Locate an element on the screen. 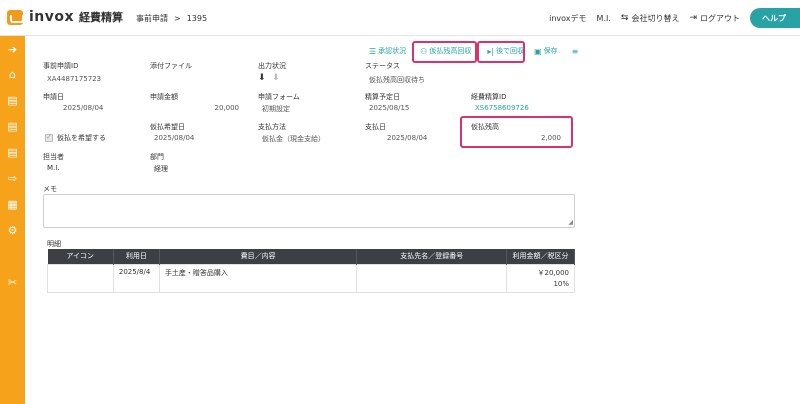 The image size is (800, 404). status-label: ステータス is located at coordinates (382, 66).